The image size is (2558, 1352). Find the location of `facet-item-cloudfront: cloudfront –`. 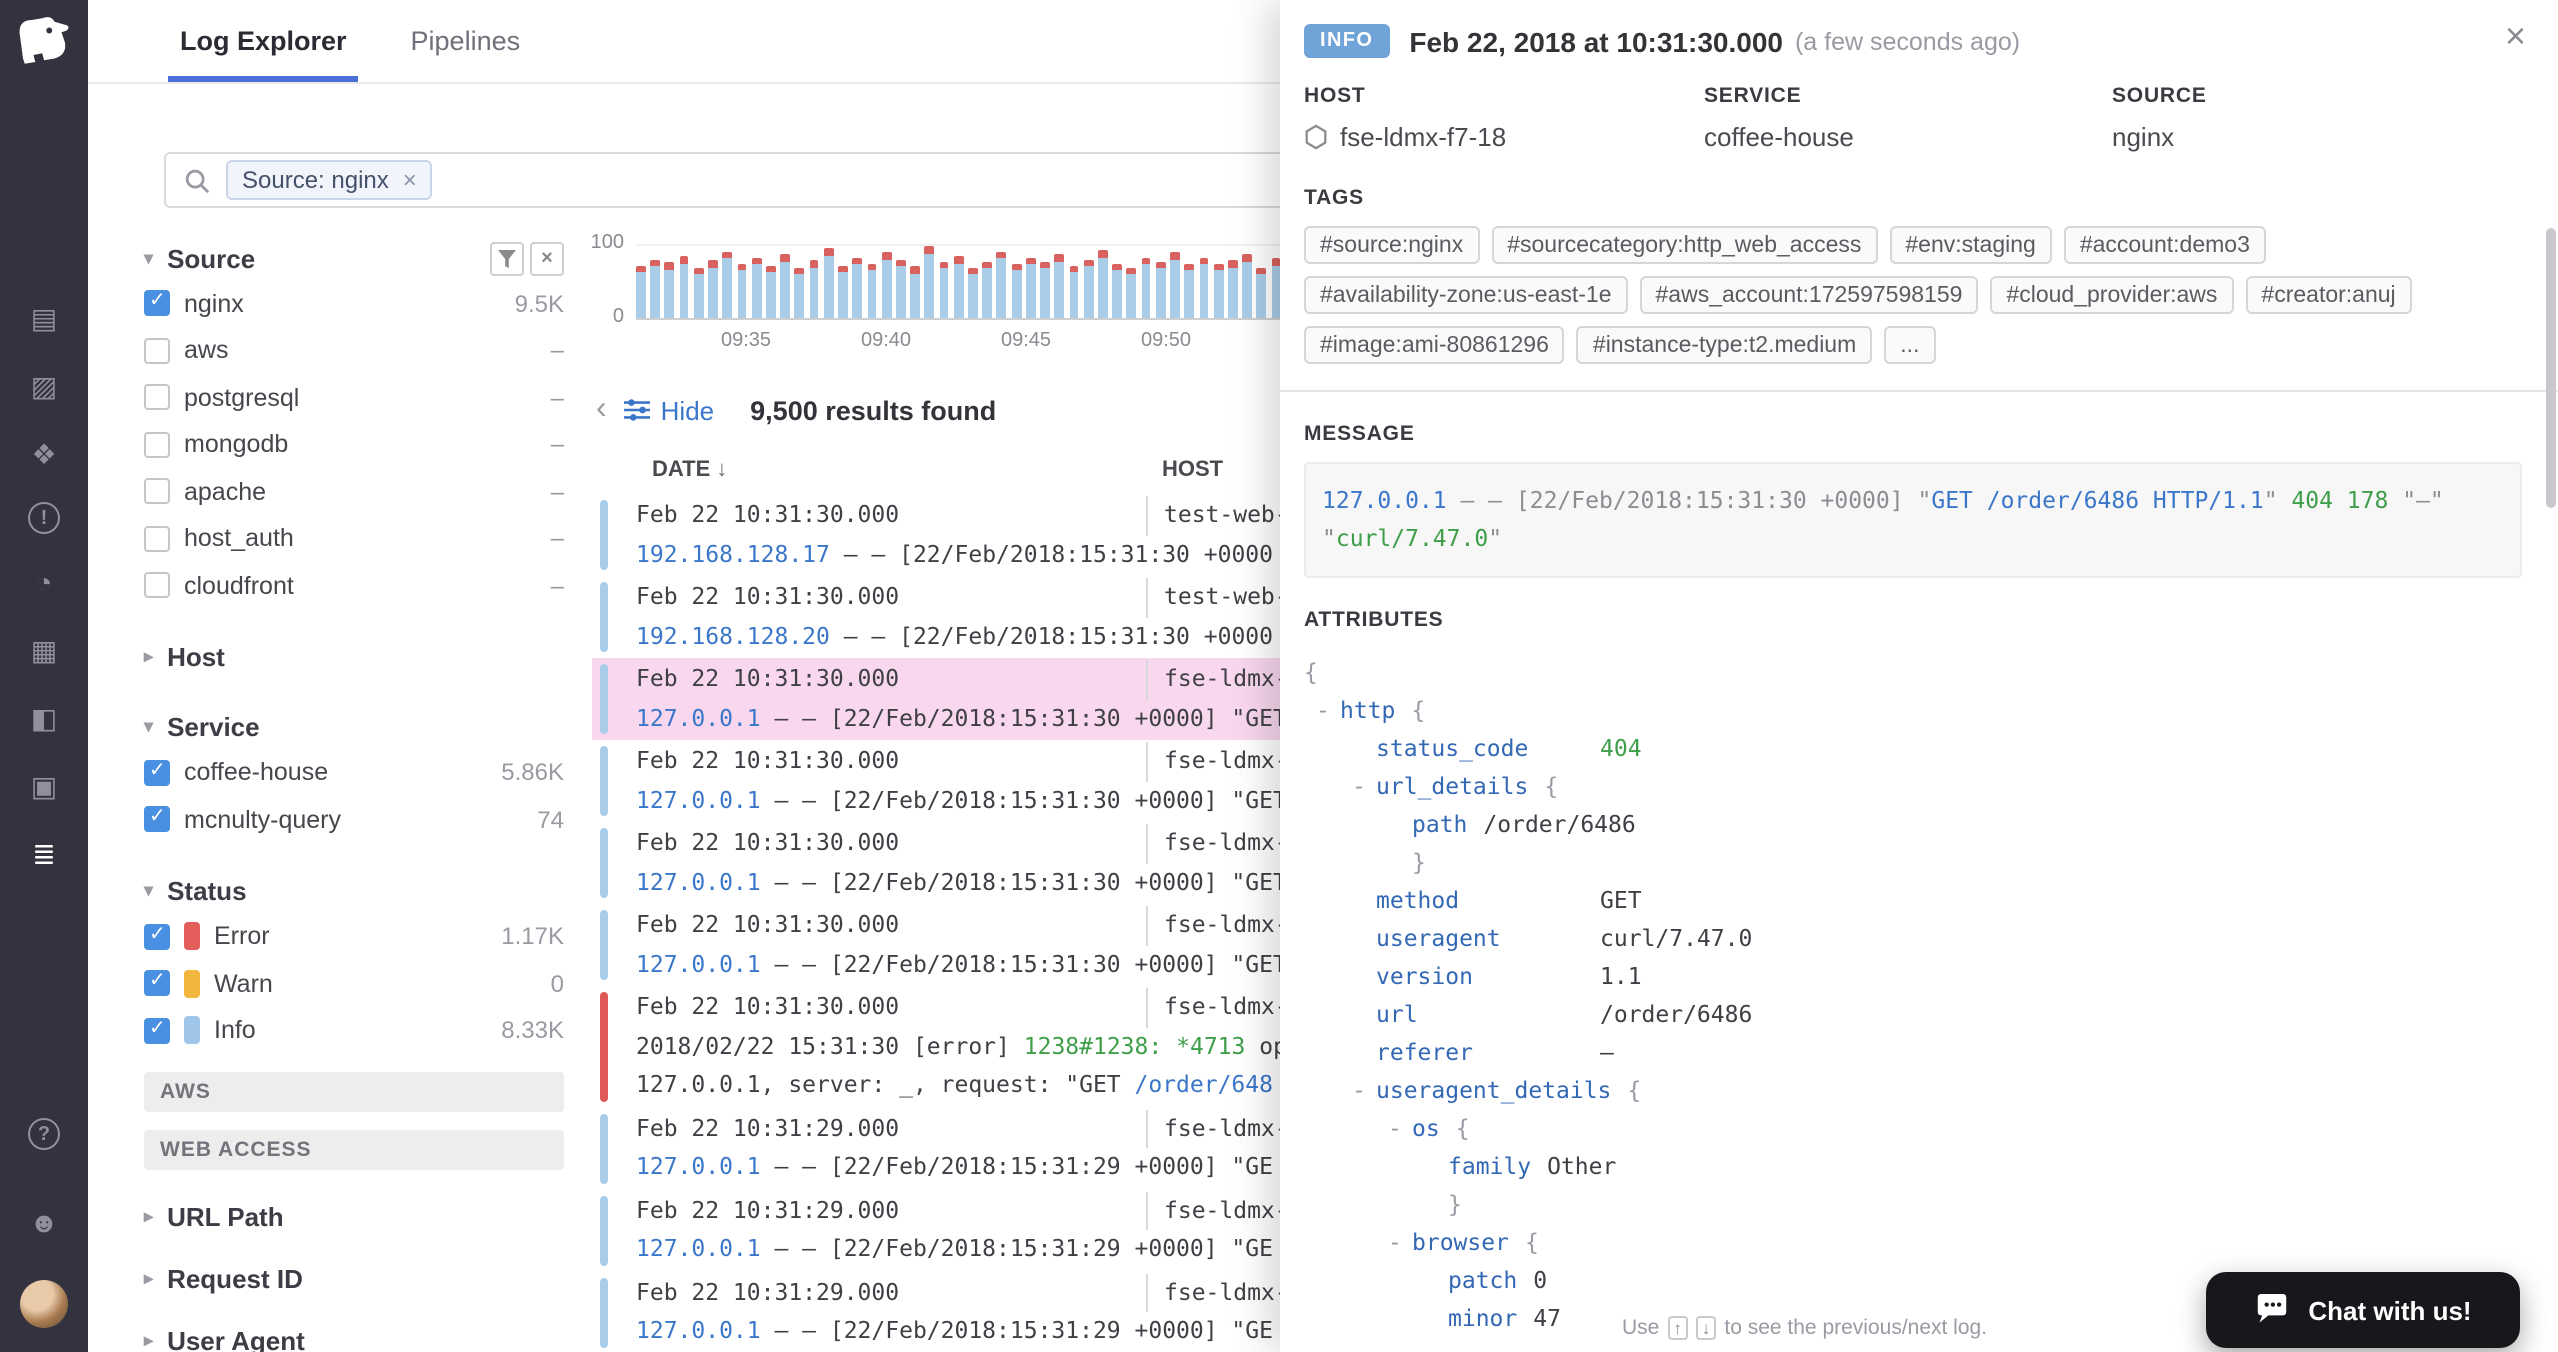

facet-item-cloudfront: cloudfront – is located at coordinates (354, 585).